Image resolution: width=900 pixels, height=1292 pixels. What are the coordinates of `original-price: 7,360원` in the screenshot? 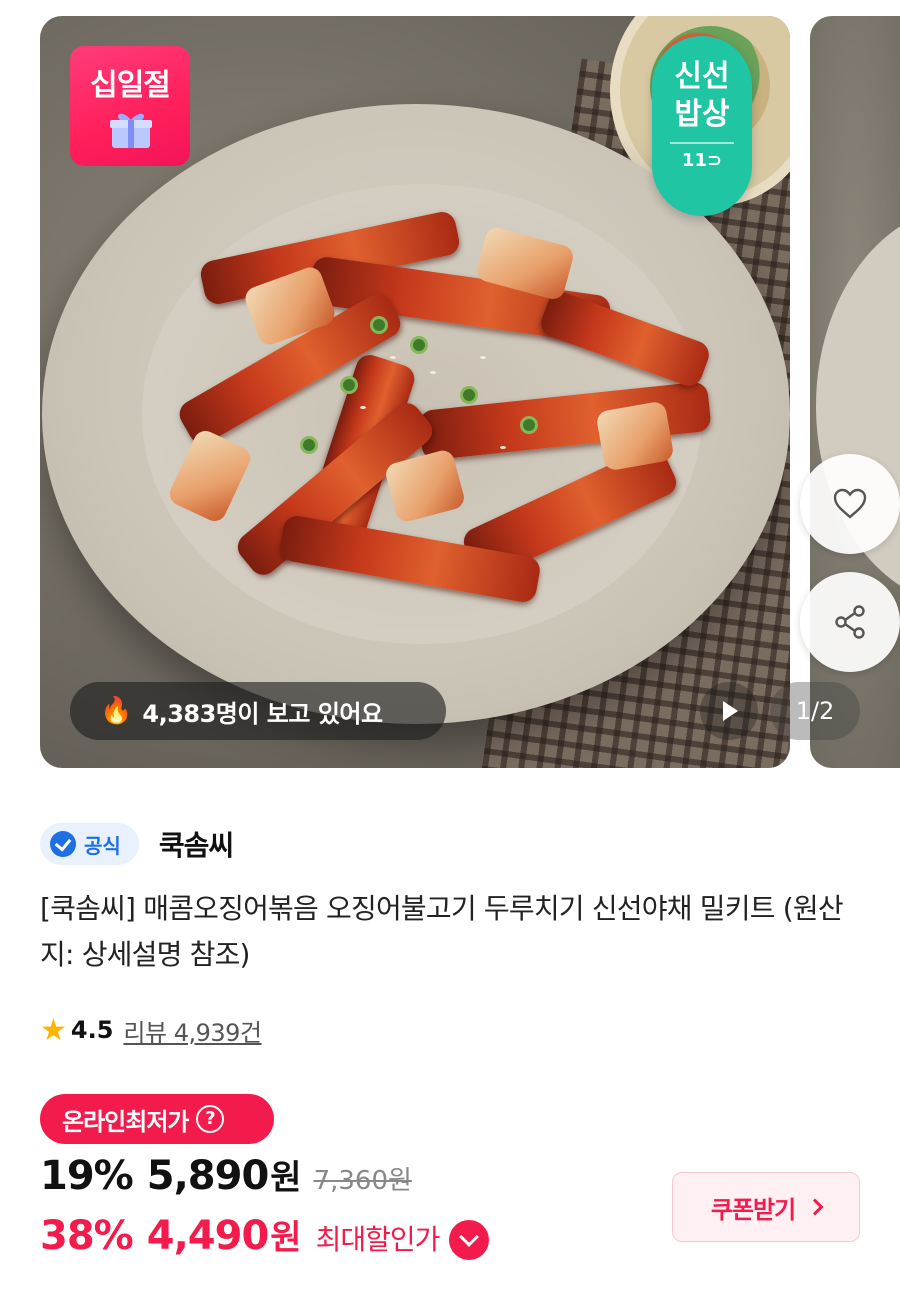 It's located at (362, 1181).